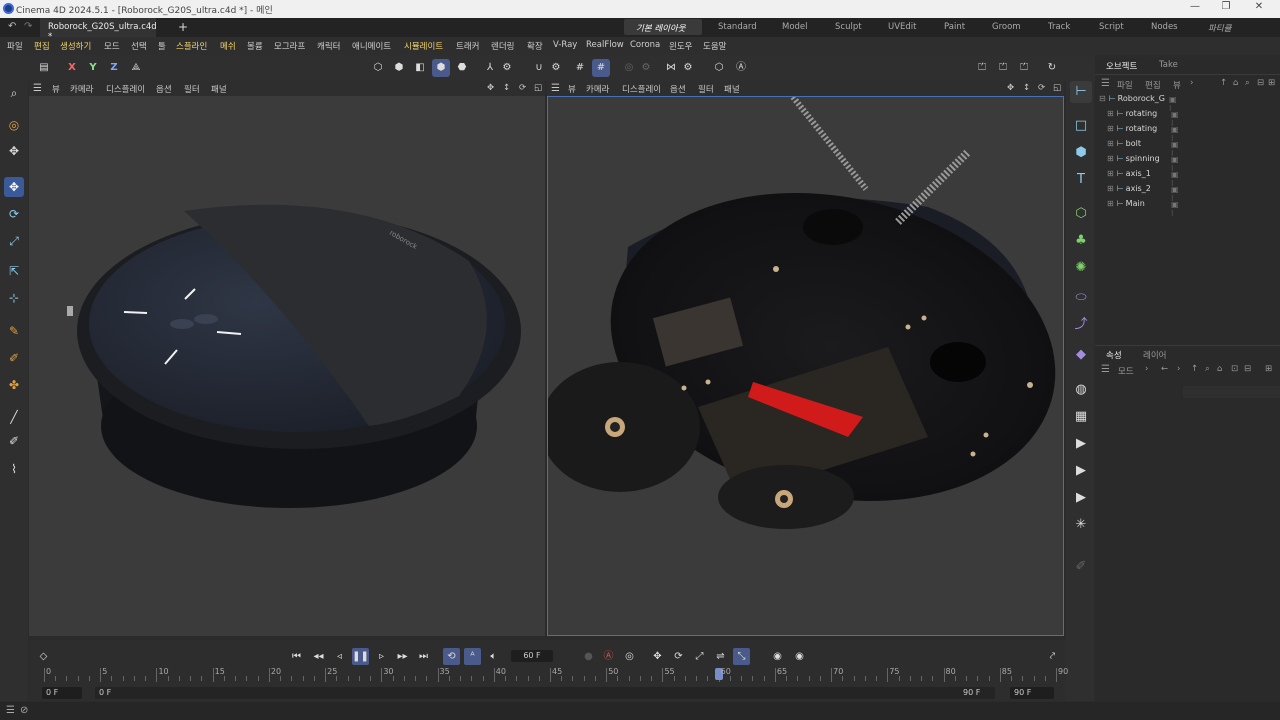 This screenshot has width=1280, height=720. I want to click on end-frame-field: 90 F, so click(1032, 693).